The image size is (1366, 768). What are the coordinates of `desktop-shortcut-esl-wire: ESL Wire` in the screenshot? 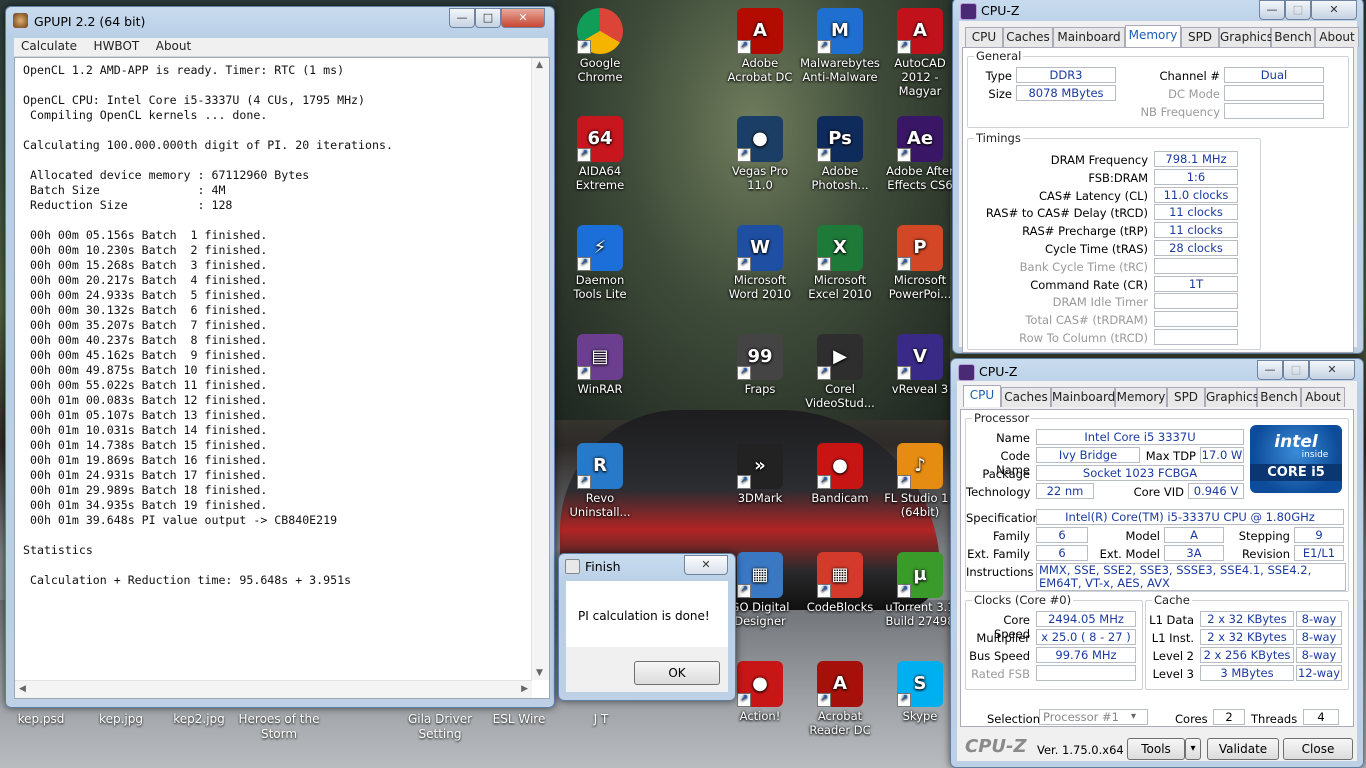 It's located at (519, 719).